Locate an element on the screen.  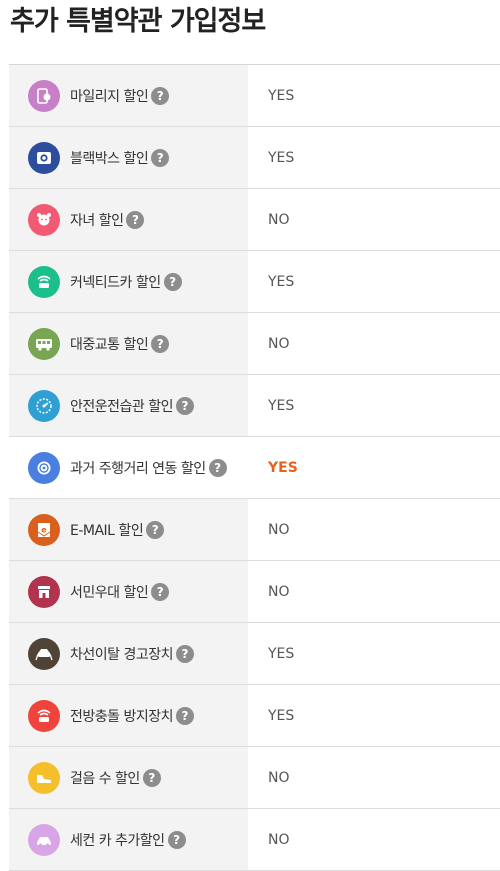
label-cell: 과거 주행거리 연동 할인? is located at coordinates (128, 467).